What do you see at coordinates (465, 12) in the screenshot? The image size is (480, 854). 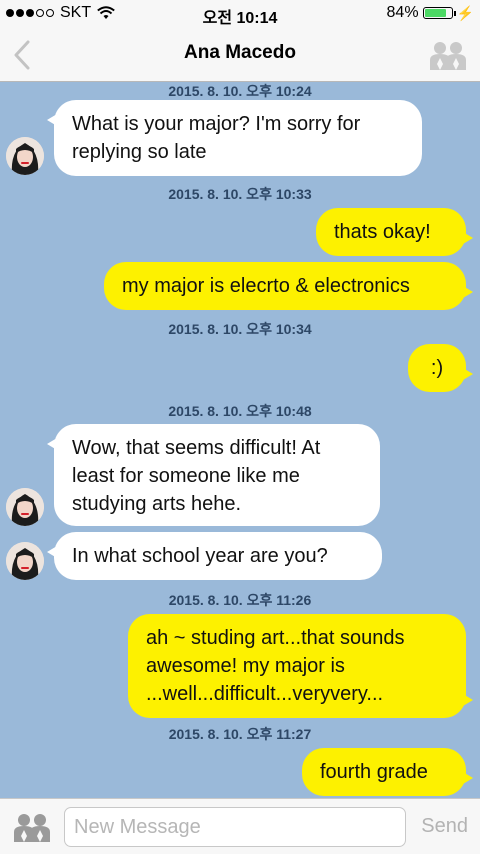 I see `charging-bolt-icon: ⚡` at bounding box center [465, 12].